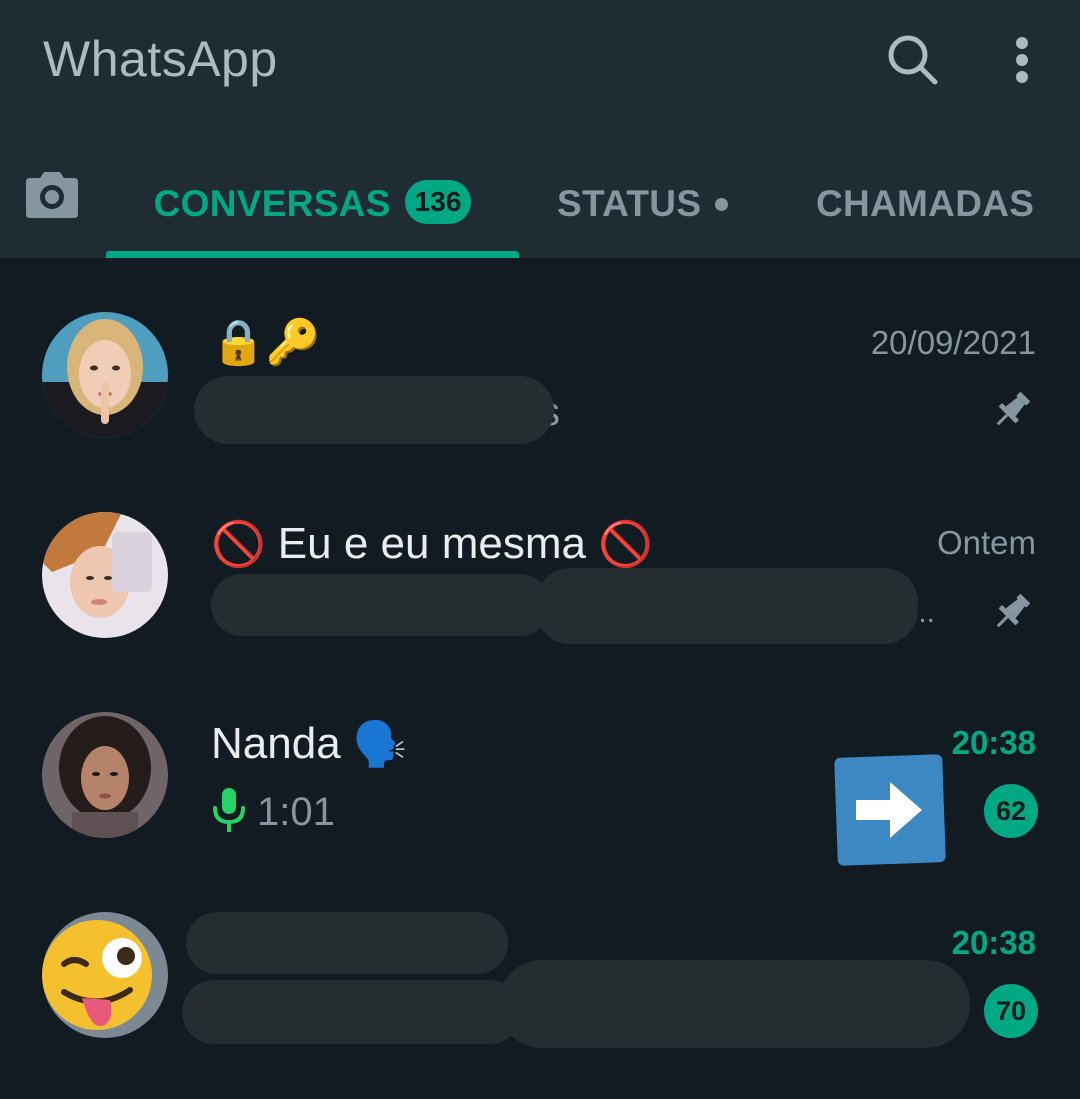 Image resolution: width=1080 pixels, height=1099 pixels. I want to click on unread-badge: 62, so click(1011, 811).